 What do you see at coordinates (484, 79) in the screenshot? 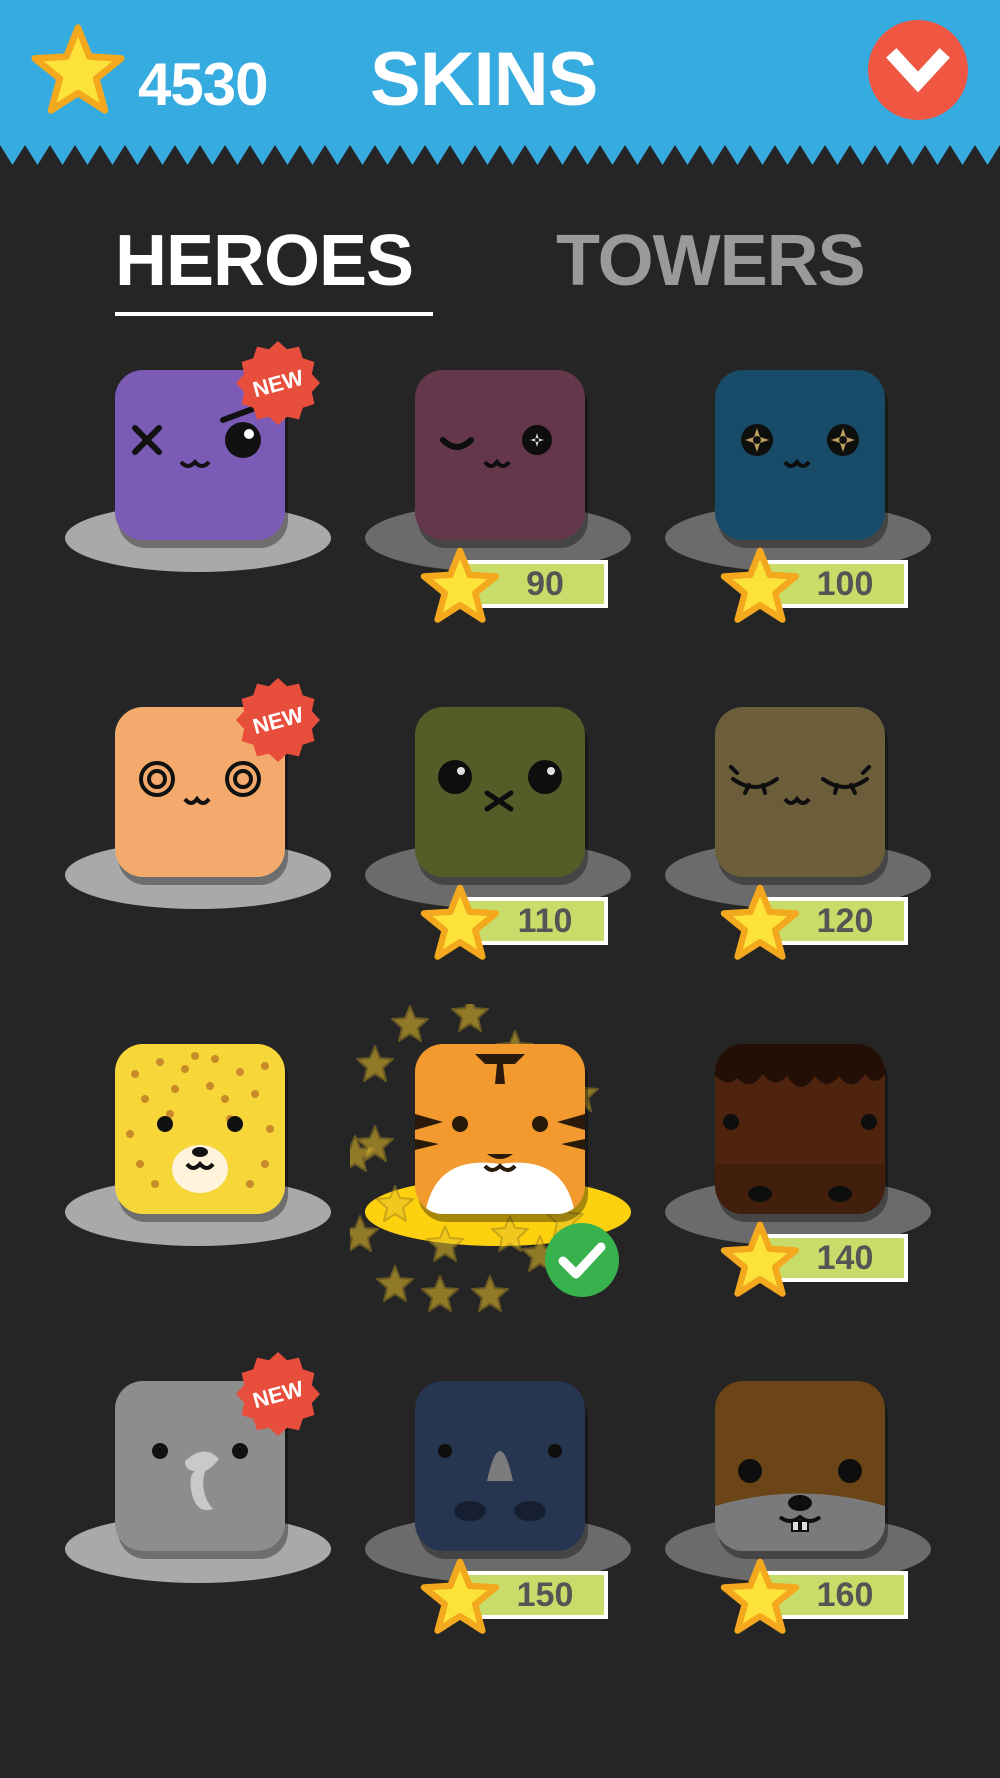
I see `page-title: SKINS` at bounding box center [484, 79].